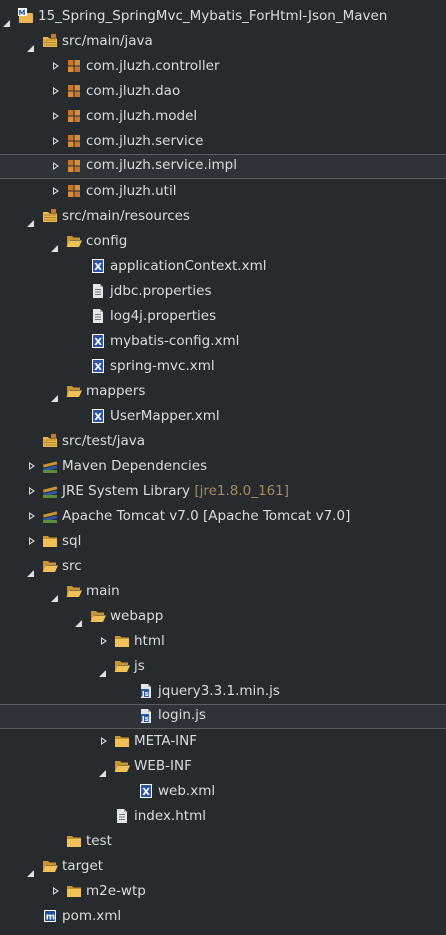 This screenshot has width=446, height=935. Describe the element at coordinates (223, 216) in the screenshot. I see `tree-item: src/main/resources` at that location.